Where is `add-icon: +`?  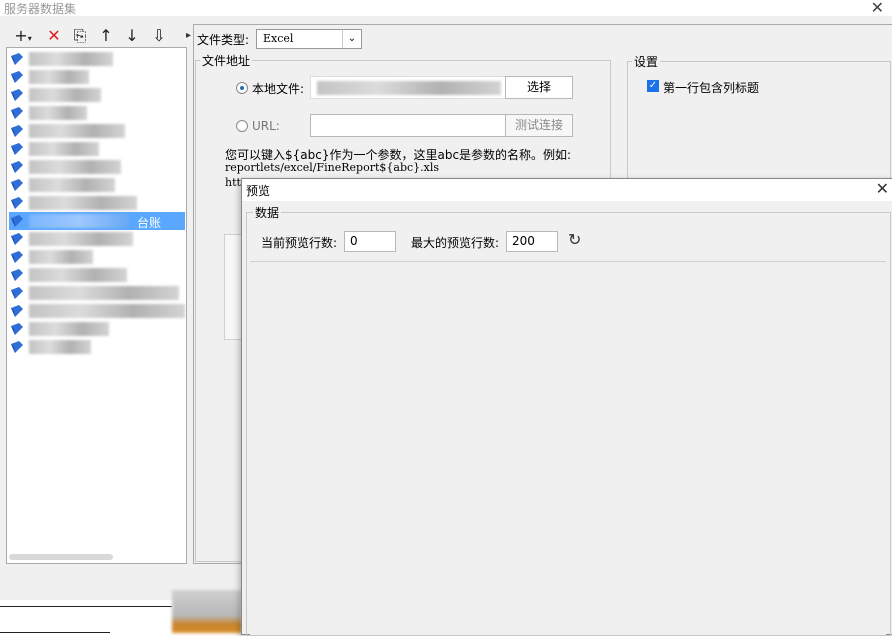 add-icon: + is located at coordinates (21, 35).